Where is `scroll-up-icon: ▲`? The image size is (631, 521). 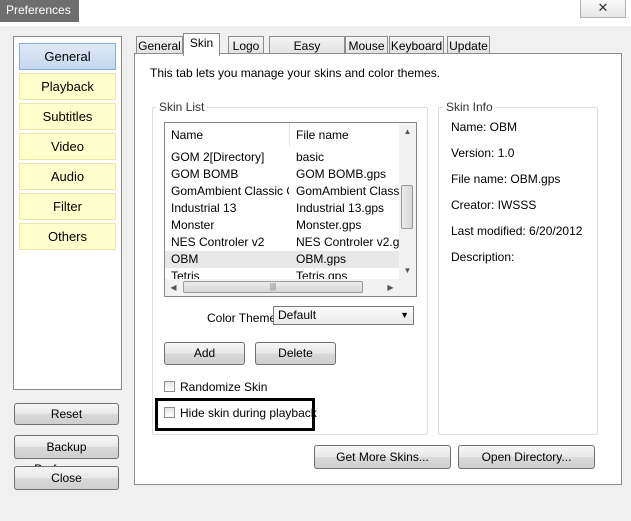
scroll-up-icon: ▲ is located at coordinates (407, 131).